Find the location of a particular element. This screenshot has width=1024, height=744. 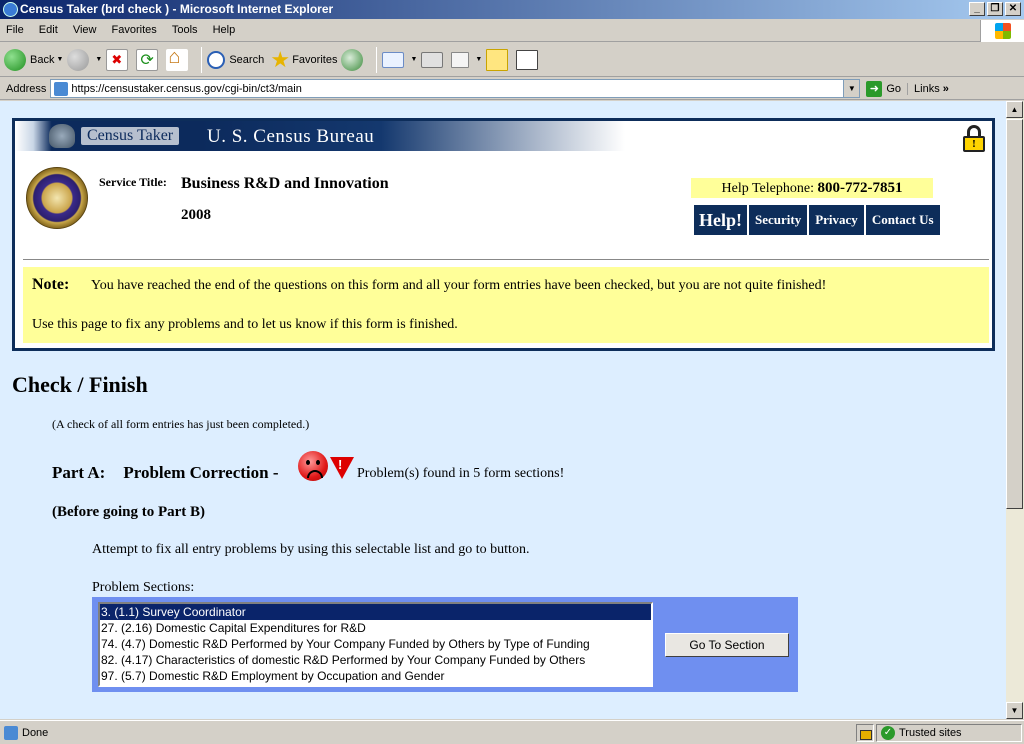

address-field: ▼ is located at coordinates (455, 88).